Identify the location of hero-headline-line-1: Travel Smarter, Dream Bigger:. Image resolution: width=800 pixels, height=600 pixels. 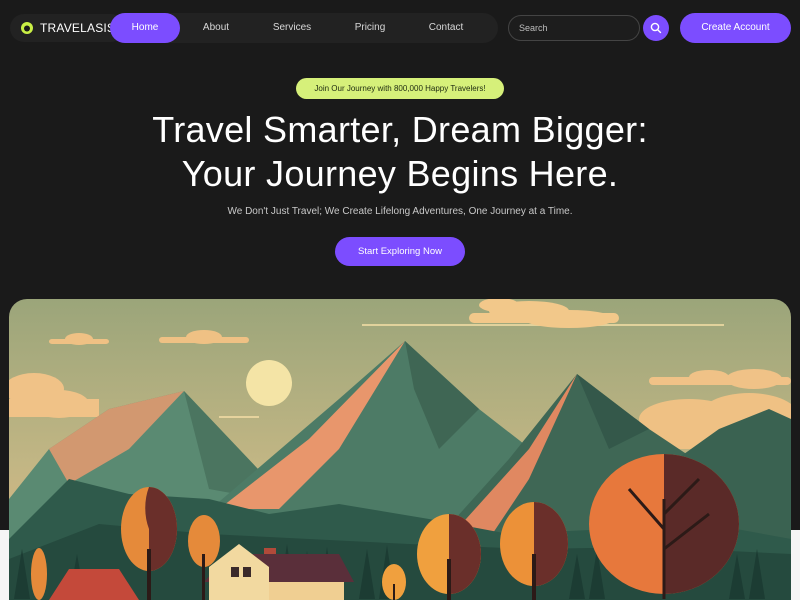
(400, 129).